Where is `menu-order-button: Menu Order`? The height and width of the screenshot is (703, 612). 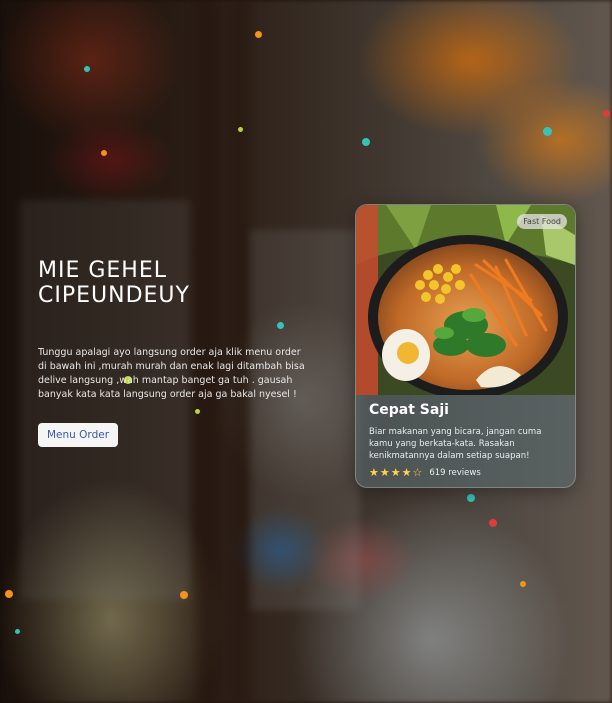 menu-order-button: Menu Order is located at coordinates (78, 435).